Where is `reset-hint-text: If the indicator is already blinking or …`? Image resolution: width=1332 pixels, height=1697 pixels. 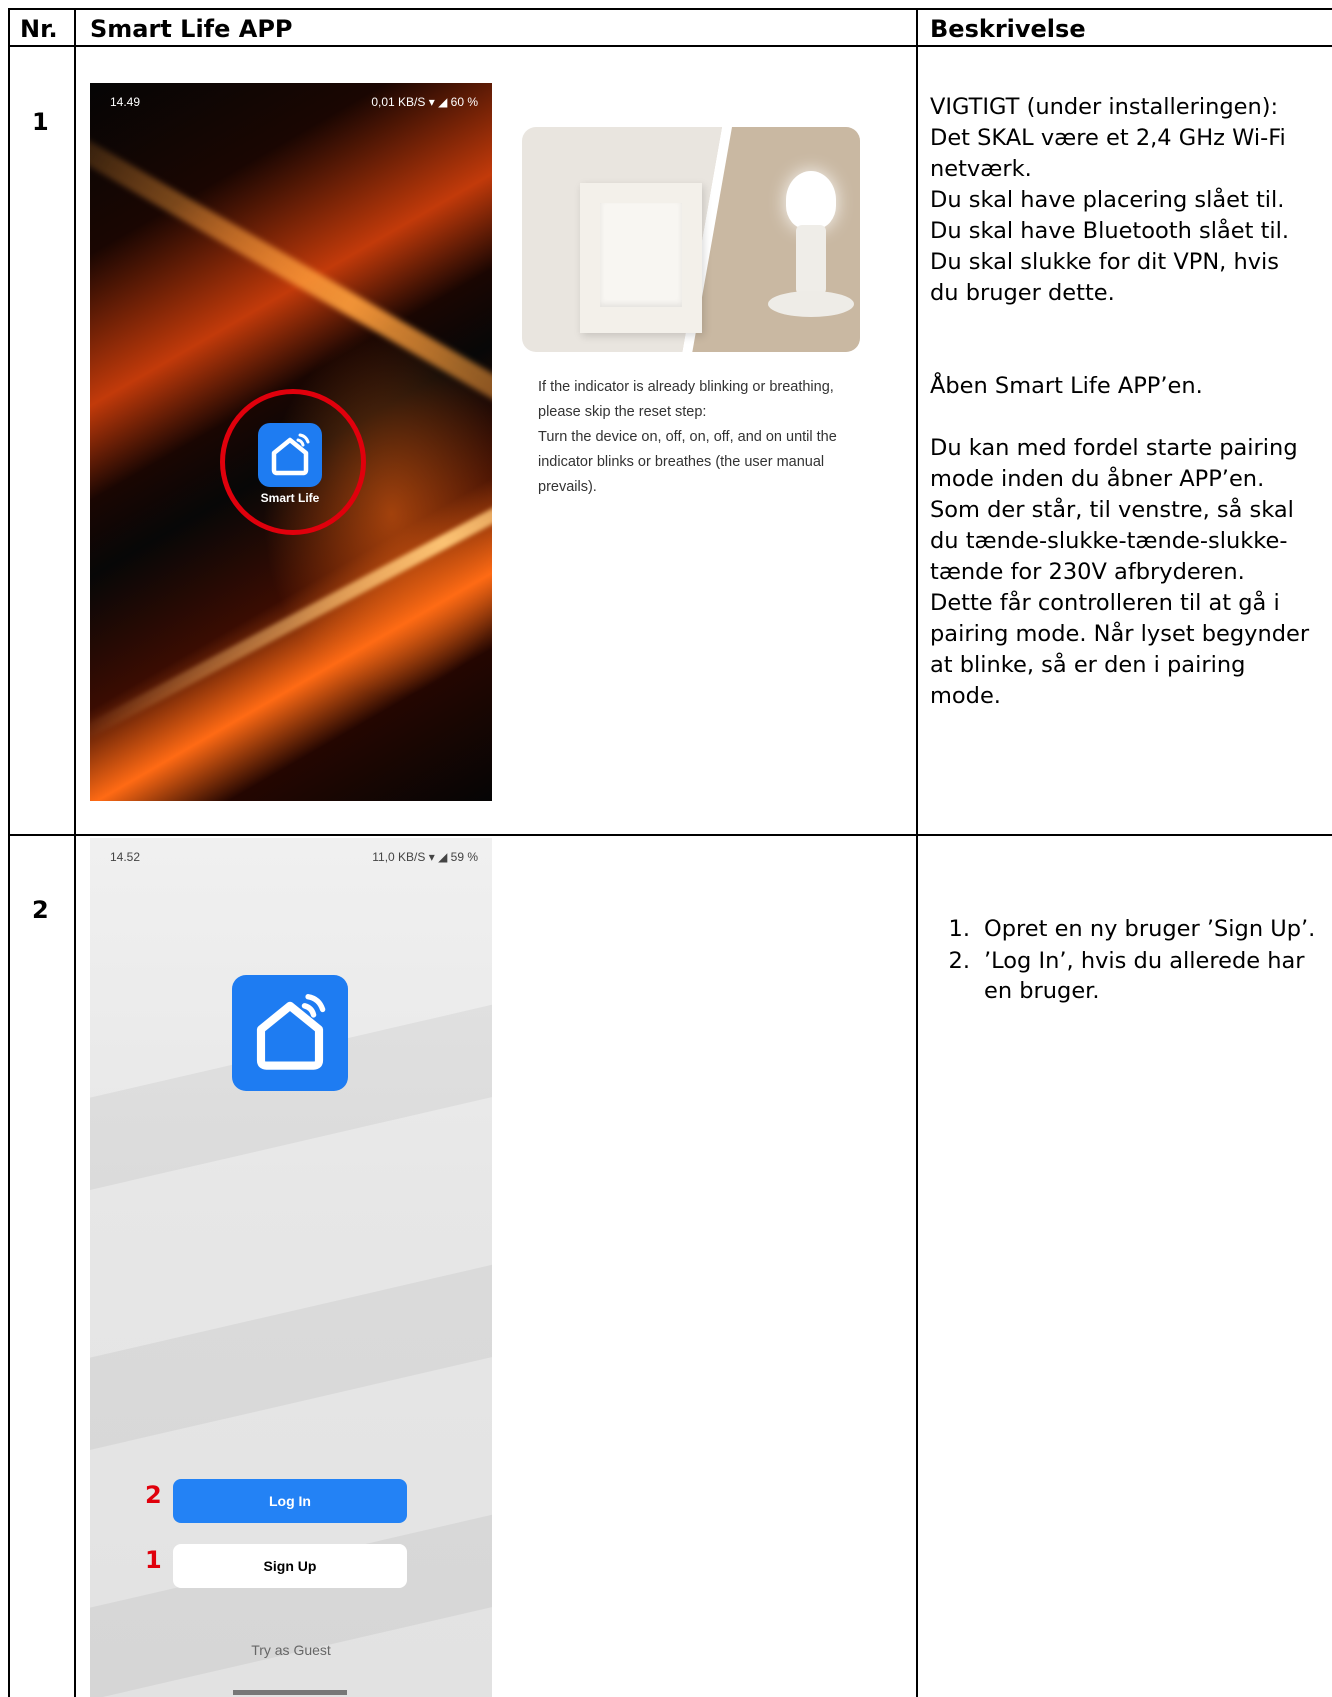
reset-hint-text: If the indicator is already blinking or … is located at coordinates (703, 437).